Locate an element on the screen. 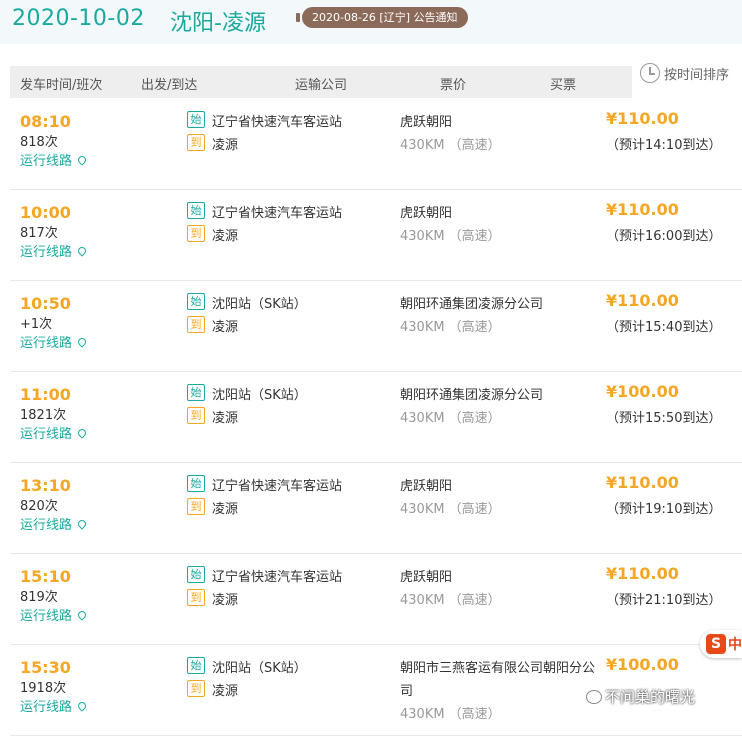 This screenshot has height=736, width=742. sogou-ime-widget: S 中 is located at coordinates (721, 644).